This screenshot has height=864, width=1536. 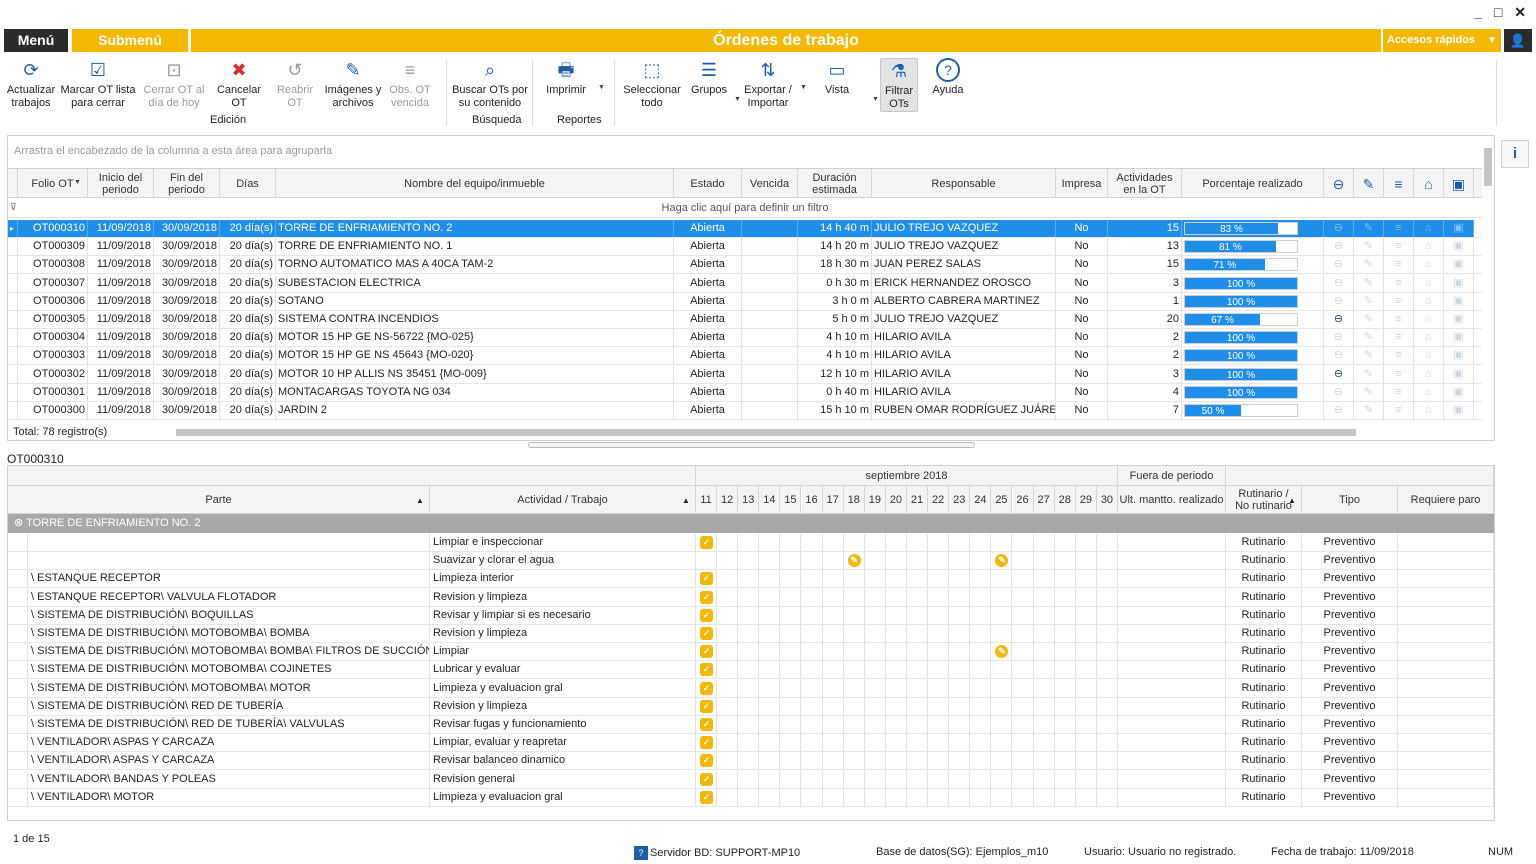 I want to click on column-header: Fin del periodo, so click(x=187, y=183).